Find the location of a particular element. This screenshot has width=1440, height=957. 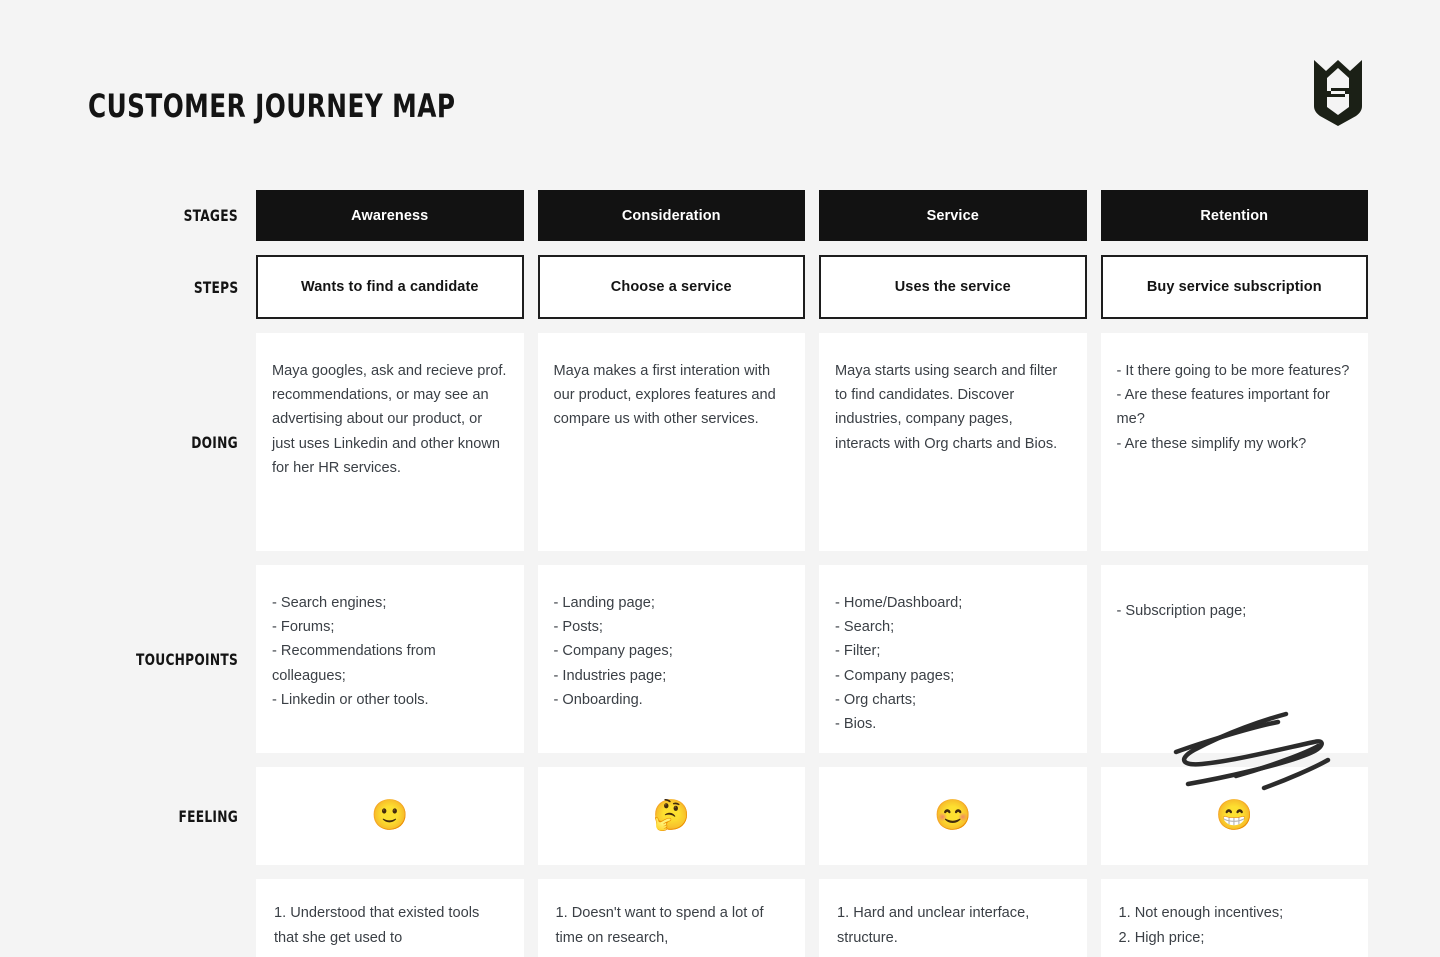

step-card-label: Buy service subscription is located at coordinates (1234, 287).